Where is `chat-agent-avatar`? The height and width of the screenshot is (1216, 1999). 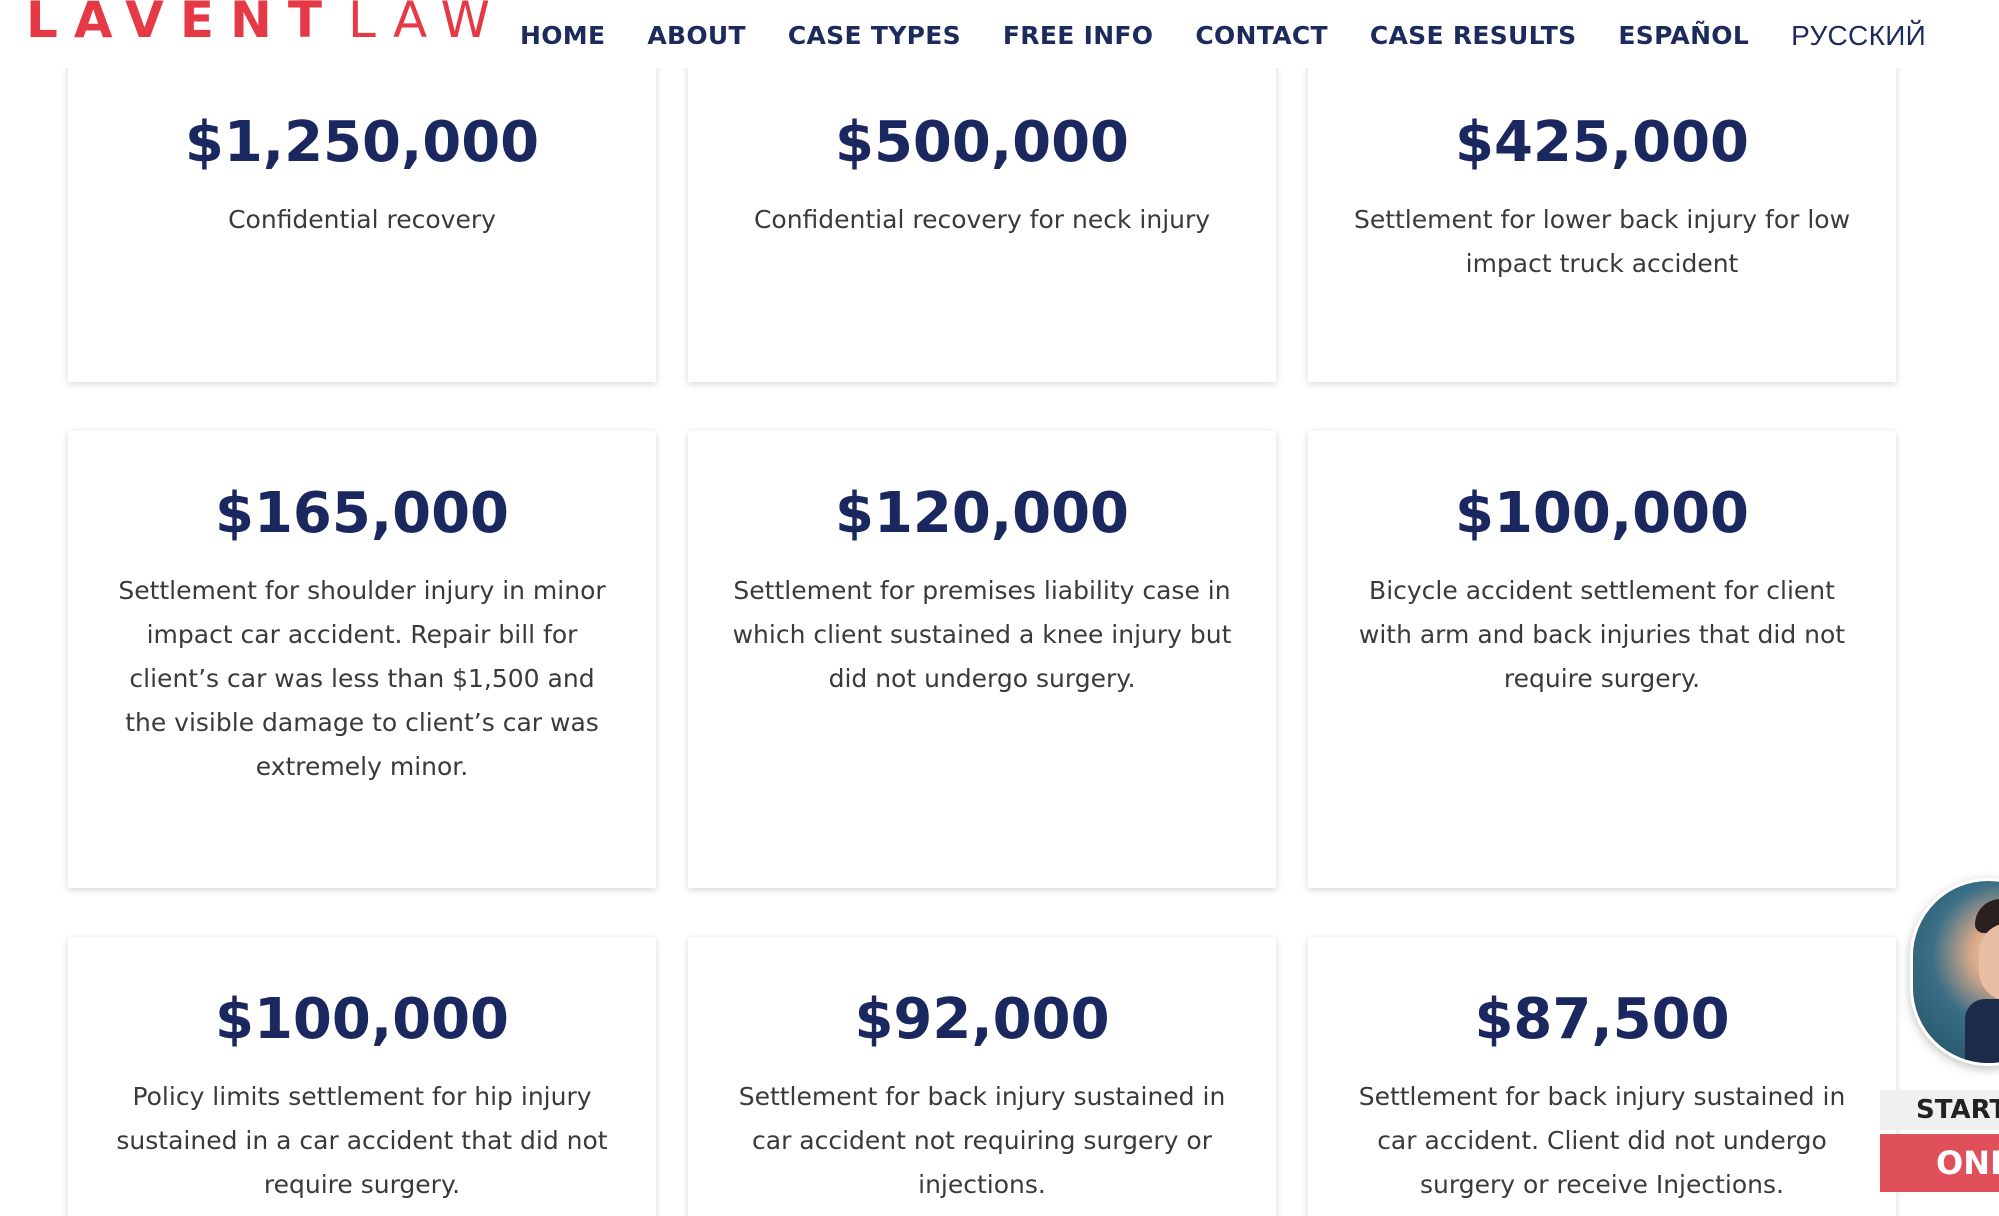 chat-agent-avatar is located at coordinates (1954, 972).